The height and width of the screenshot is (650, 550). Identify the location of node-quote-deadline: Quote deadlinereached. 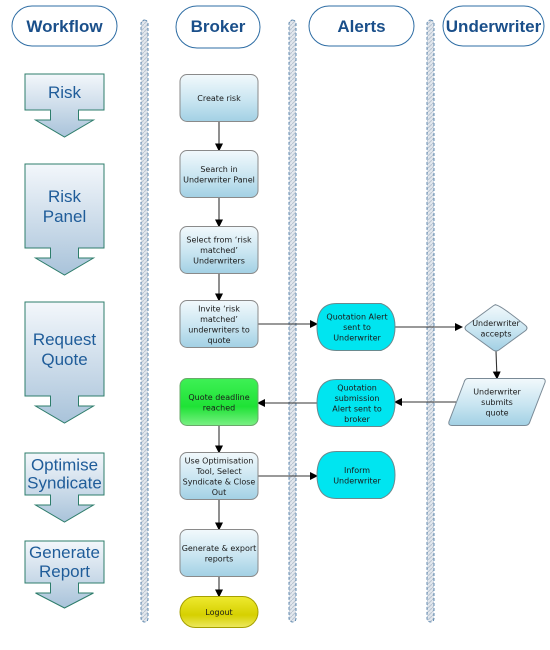
(219, 402).